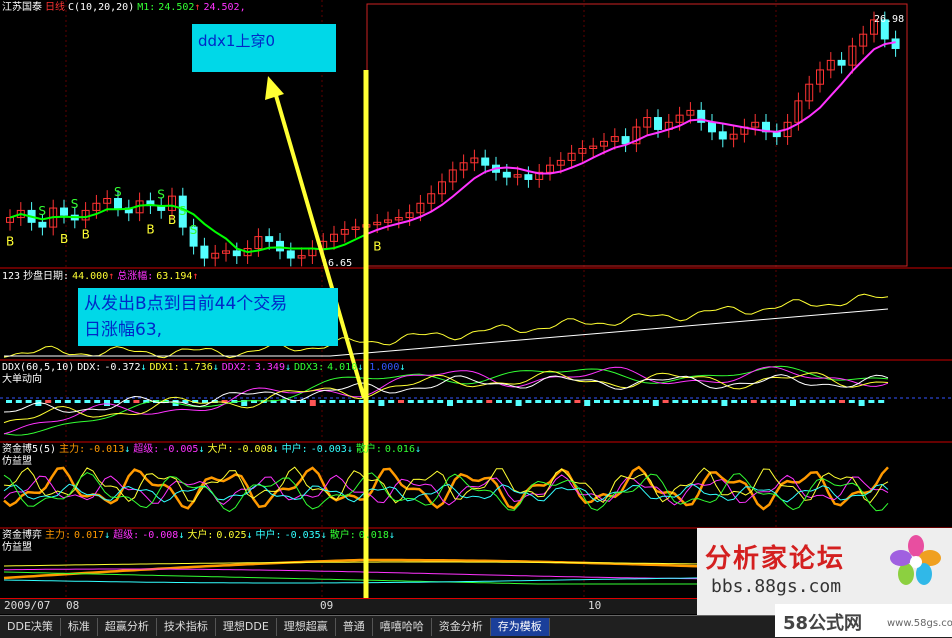 Image resolution: width=952 pixels, height=638 pixels. I want to click on fund-item-label: 主力:, so click(72, 449).